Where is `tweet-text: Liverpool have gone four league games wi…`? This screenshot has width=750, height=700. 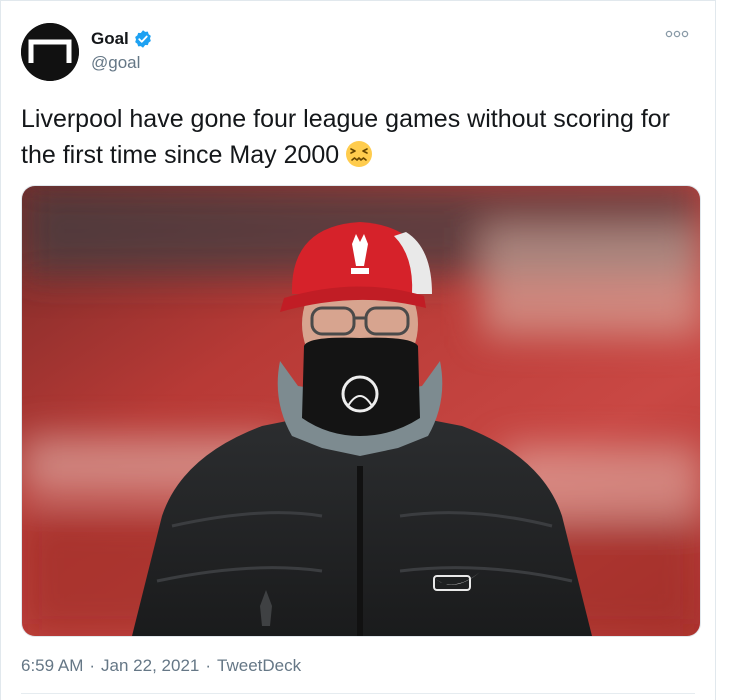 tweet-text: Liverpool have gone four league games wi… is located at coordinates (361, 137).